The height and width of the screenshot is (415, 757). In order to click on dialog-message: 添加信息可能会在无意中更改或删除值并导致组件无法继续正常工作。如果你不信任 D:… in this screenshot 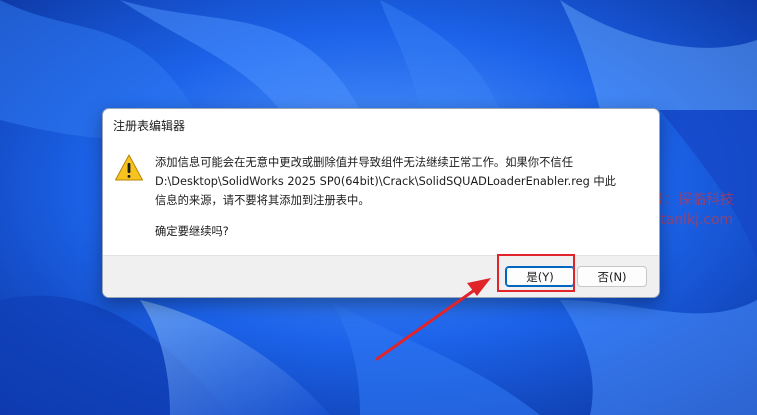, I will do `click(405, 181)`.